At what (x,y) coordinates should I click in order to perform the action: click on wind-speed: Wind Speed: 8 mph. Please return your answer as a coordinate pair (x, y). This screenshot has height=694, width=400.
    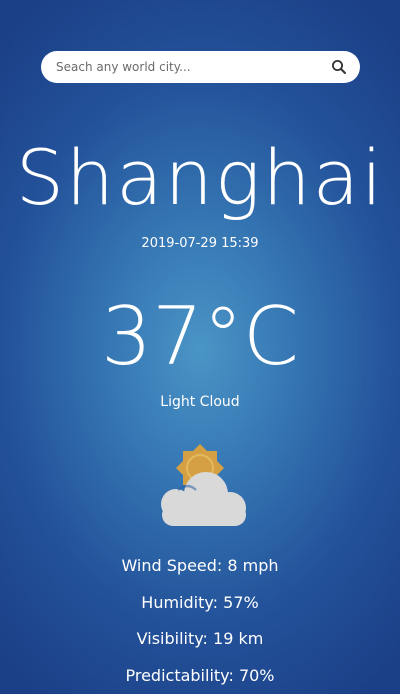
    Looking at the image, I should click on (200, 565).